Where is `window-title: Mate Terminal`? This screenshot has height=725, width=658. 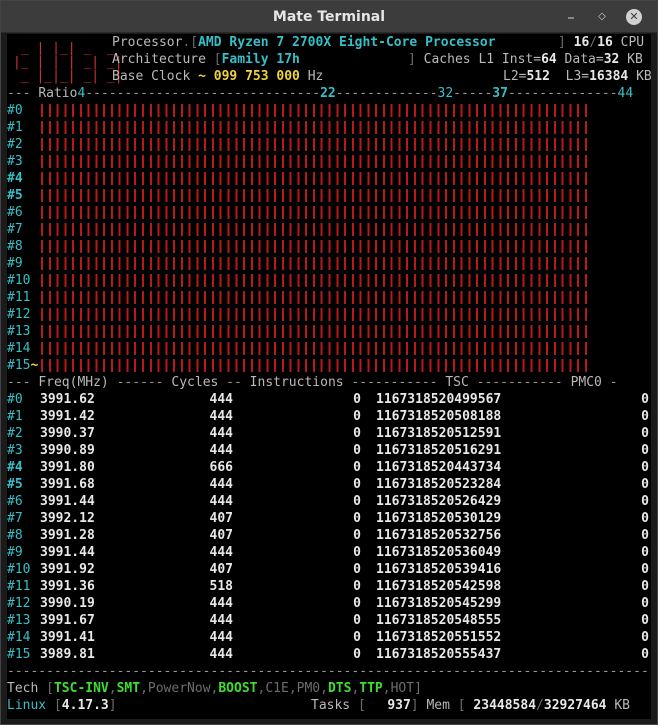 window-title: Mate Terminal is located at coordinates (329, 17).